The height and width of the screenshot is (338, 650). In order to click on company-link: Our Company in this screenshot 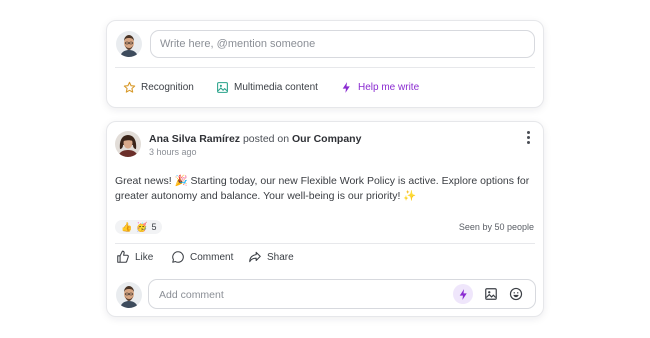, I will do `click(326, 139)`.